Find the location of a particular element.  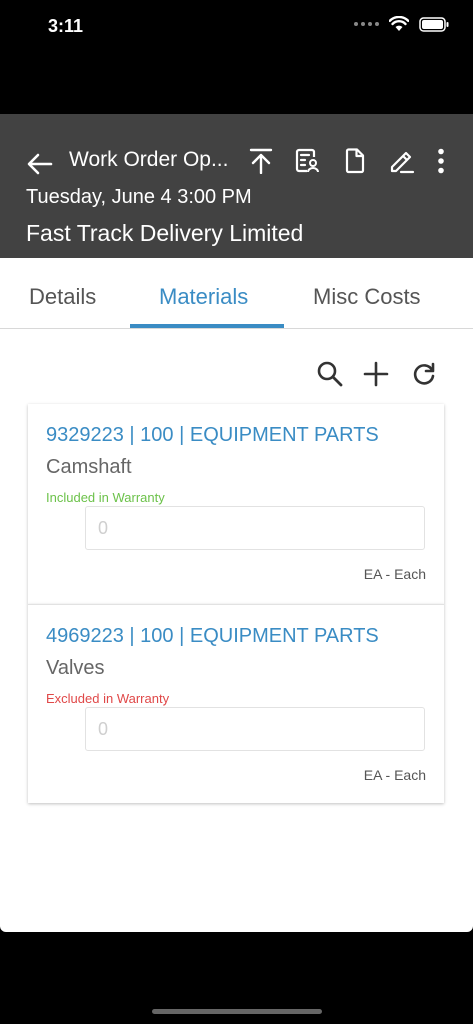

status-time: 3:11 is located at coordinates (66, 26).